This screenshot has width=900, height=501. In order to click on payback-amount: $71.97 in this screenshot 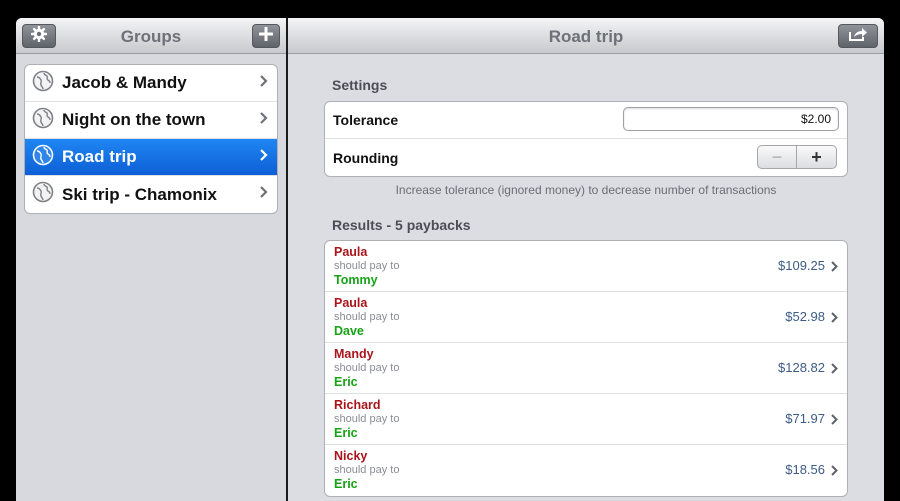, I will do `click(805, 418)`.